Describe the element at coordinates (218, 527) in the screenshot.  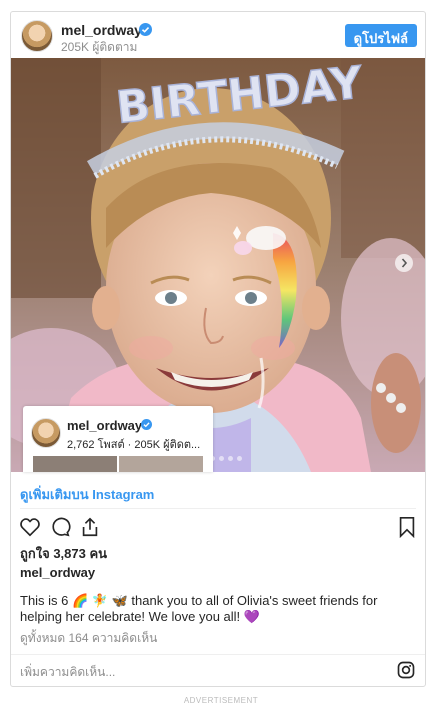
I see `action-bar` at that location.